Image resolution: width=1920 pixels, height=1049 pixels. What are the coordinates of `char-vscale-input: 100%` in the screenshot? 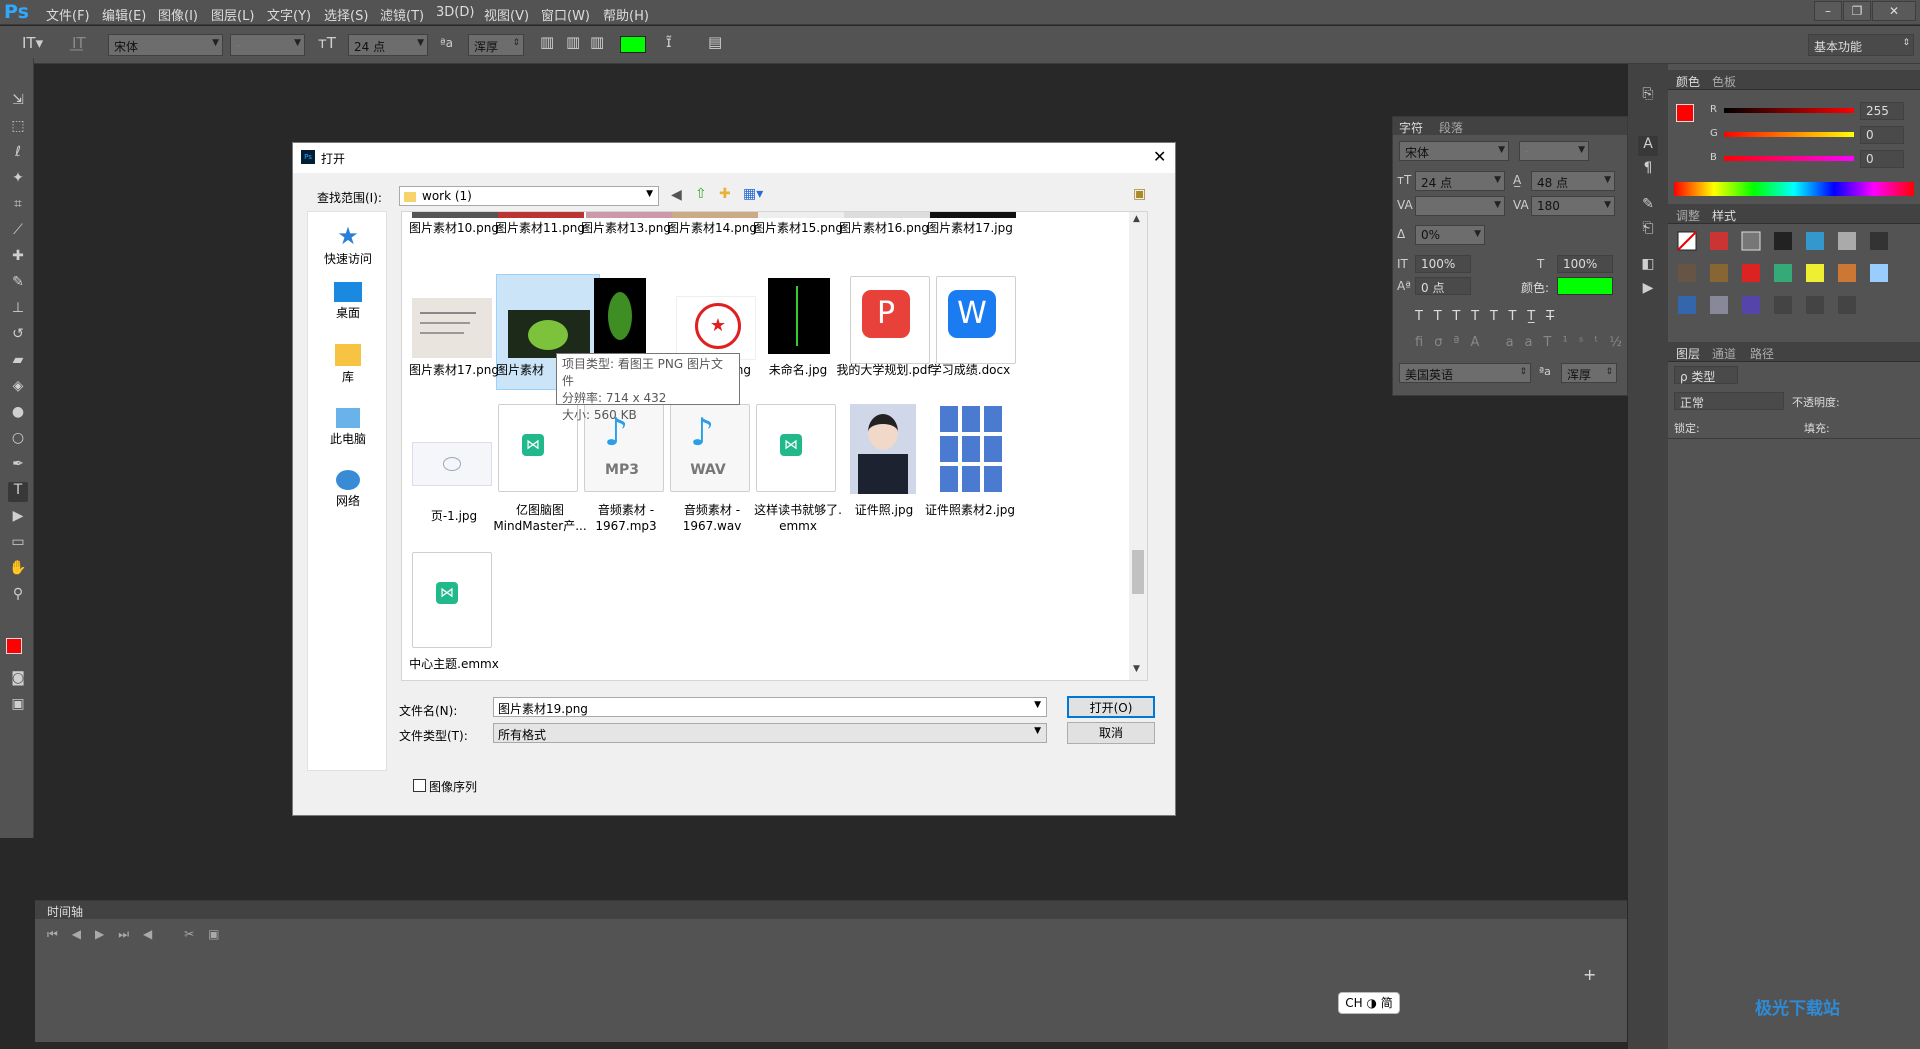 It's located at (1443, 264).